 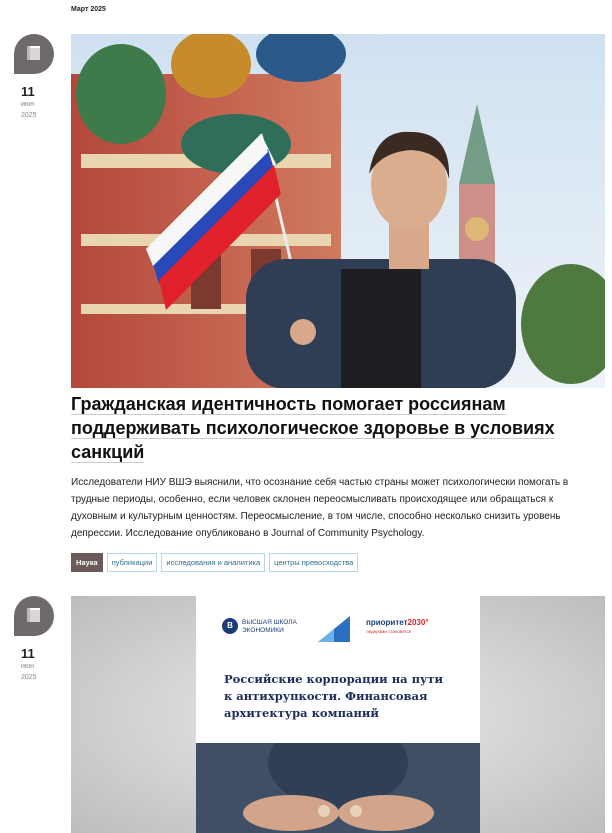 I want to click on hse-logo-icon: В, so click(x=230, y=626).